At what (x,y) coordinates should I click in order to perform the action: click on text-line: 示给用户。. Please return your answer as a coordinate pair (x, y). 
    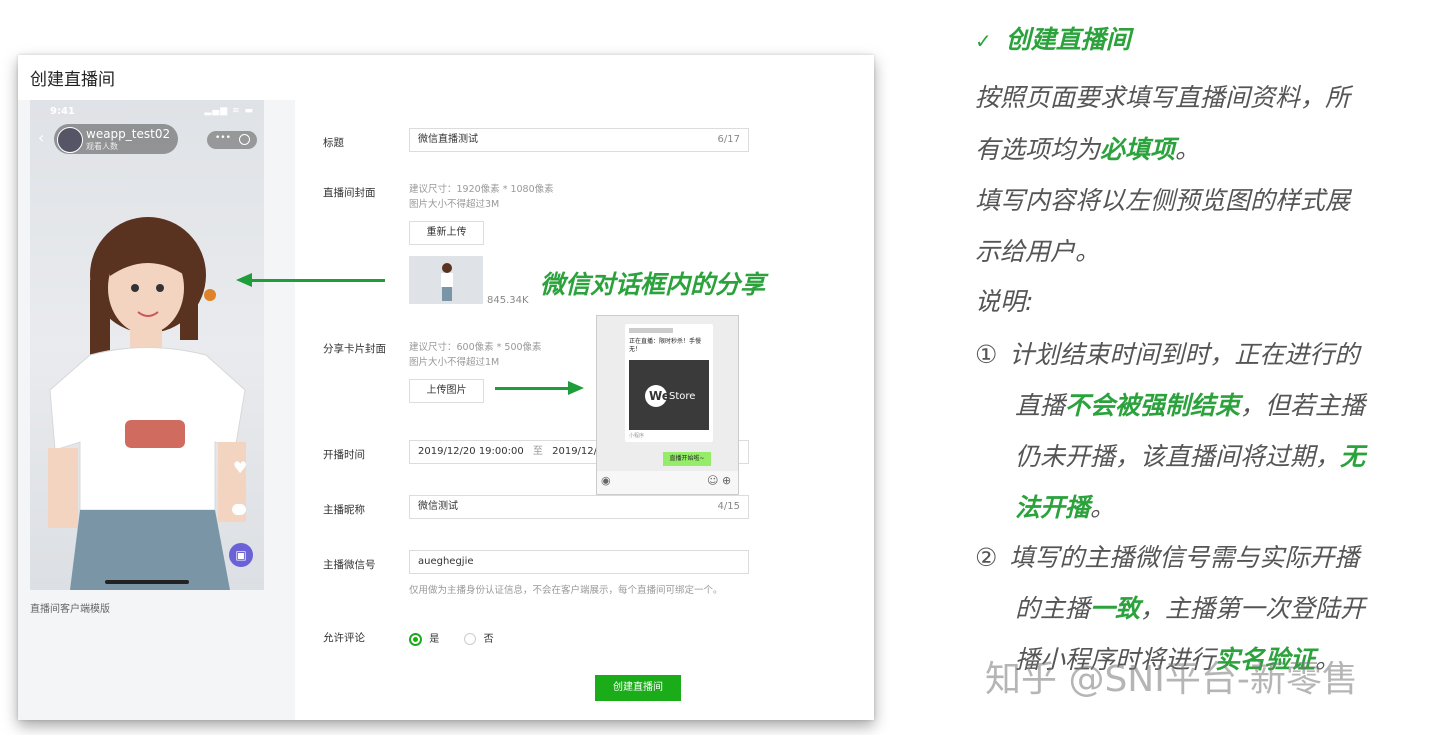
    Looking at the image, I should click on (1038, 251).